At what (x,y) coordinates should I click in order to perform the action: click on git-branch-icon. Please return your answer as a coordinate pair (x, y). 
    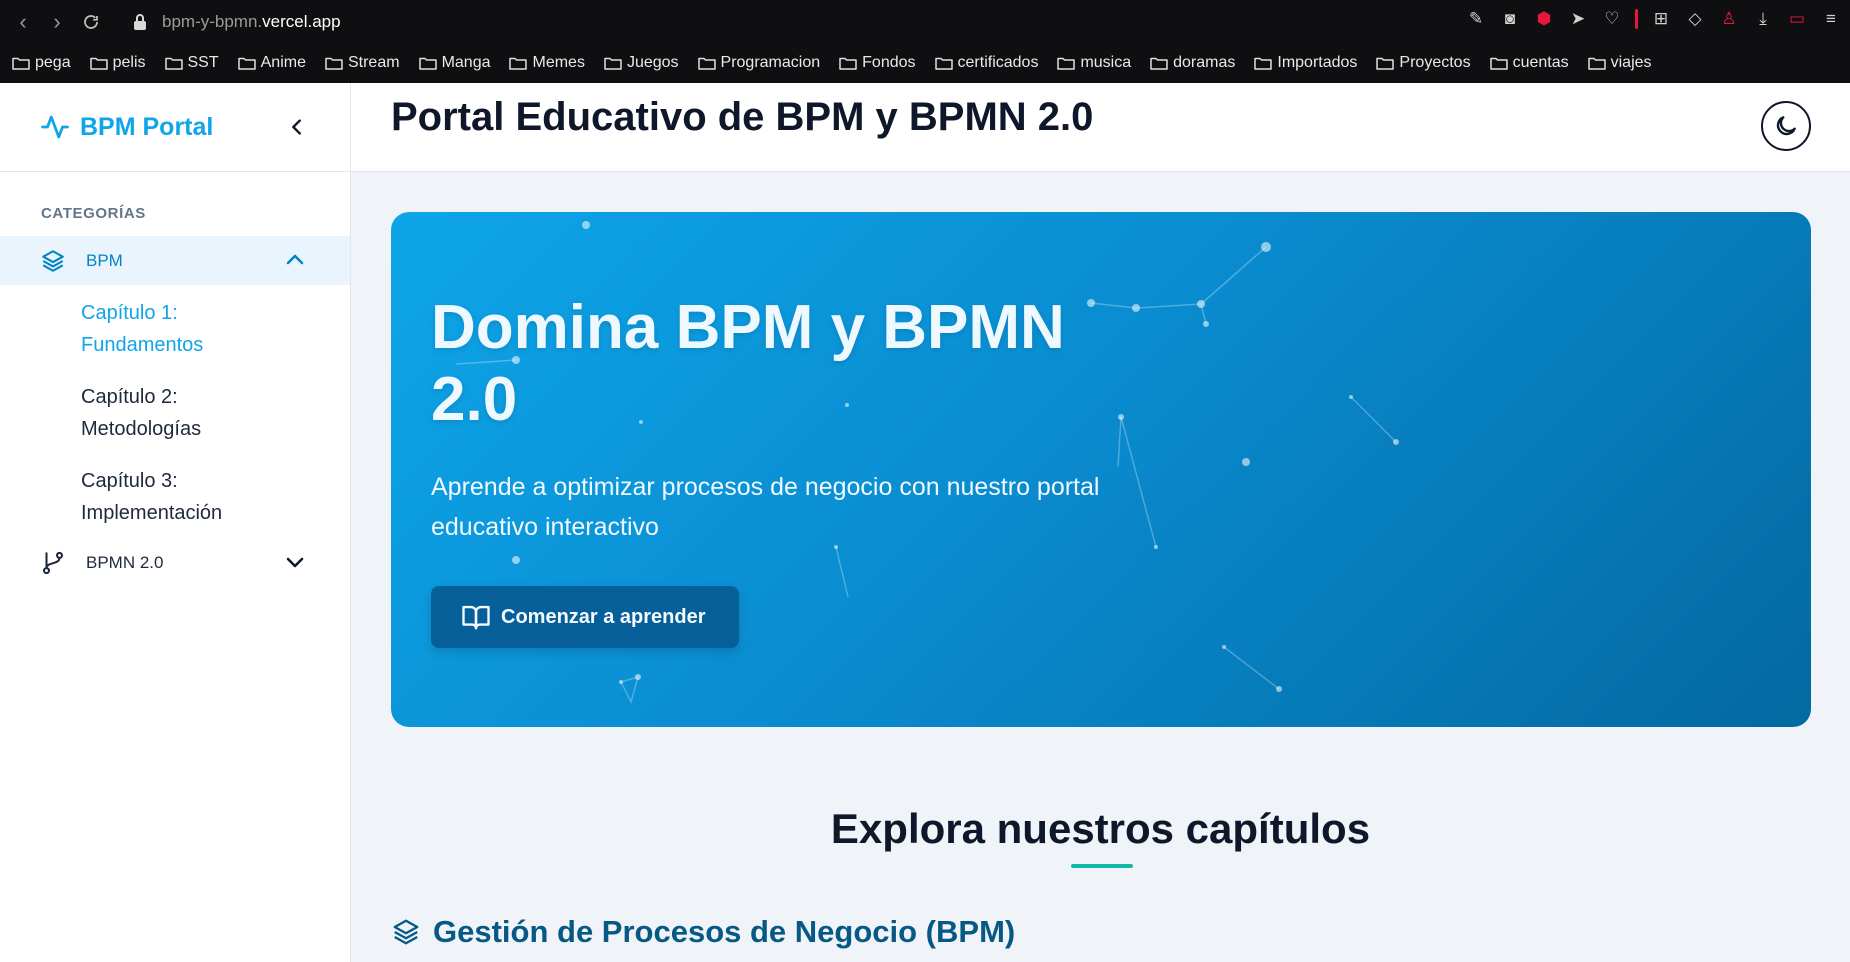
    Looking at the image, I should click on (53, 562).